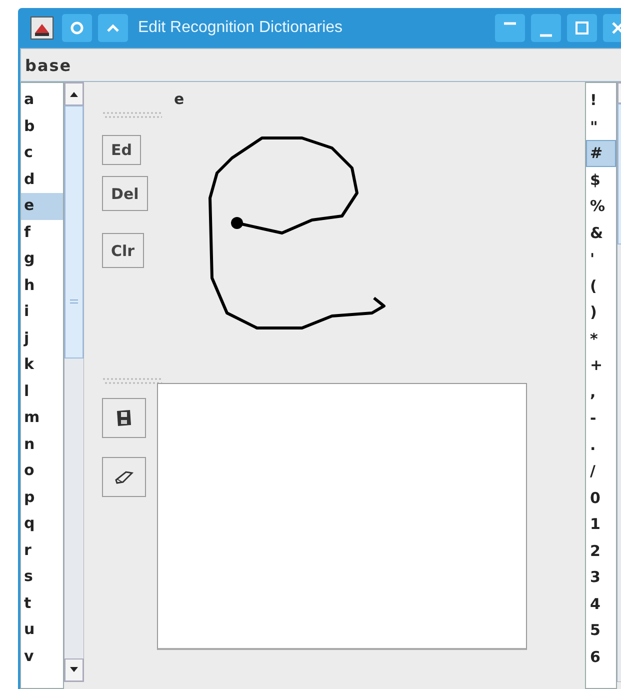 This screenshot has height=689, width=621. Describe the element at coordinates (601, 153) in the screenshot. I see `symbol-list-item: #` at that location.